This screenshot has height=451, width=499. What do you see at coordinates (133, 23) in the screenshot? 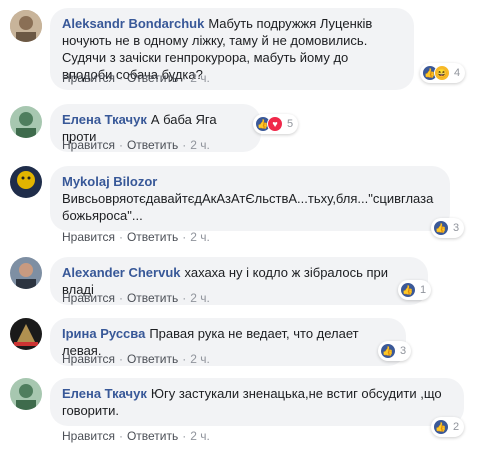
I see `comment-author: Aleksandr Bondarchuk` at bounding box center [133, 23].